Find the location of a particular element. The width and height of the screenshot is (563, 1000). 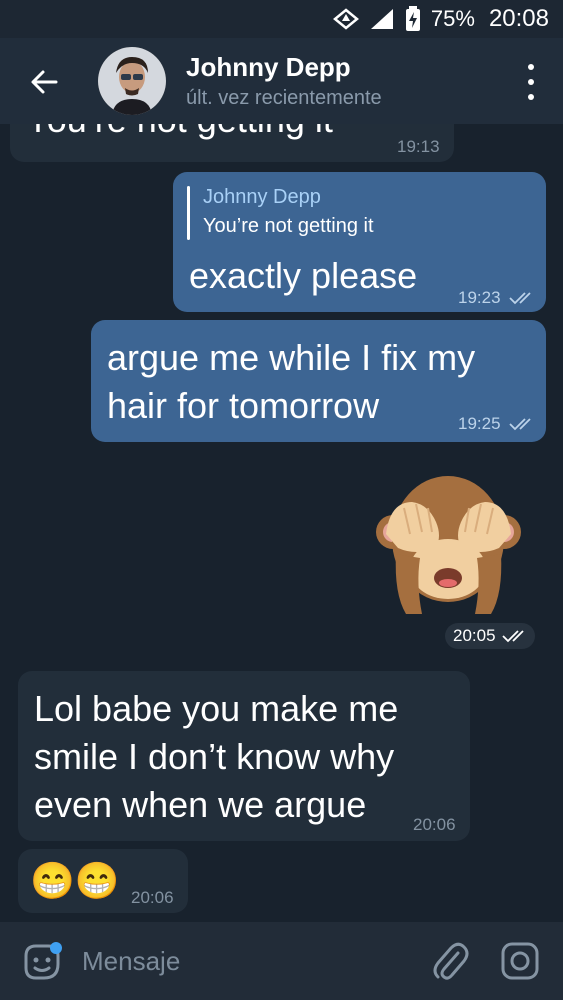

reply-quoted-text: You’re not getting it is located at coordinates (288, 226).